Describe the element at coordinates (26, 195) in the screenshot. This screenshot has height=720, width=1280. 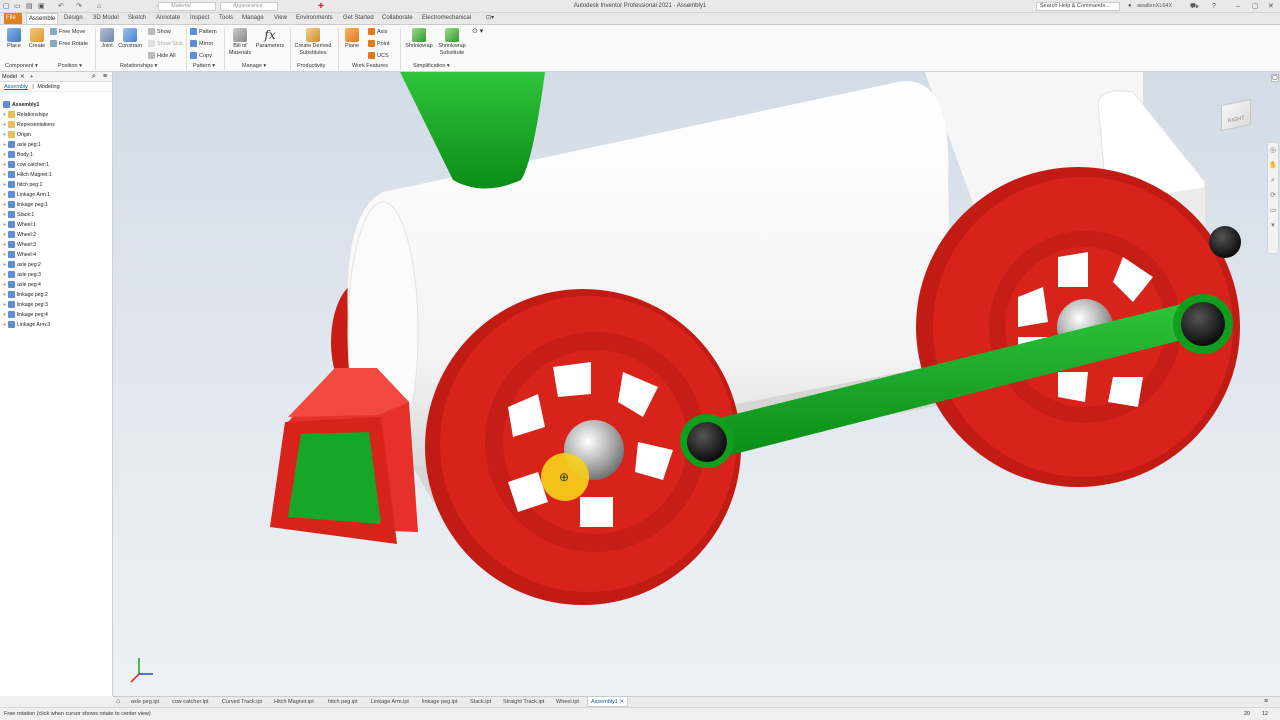
I see `tree-item: + Linkage Arm:1` at that location.